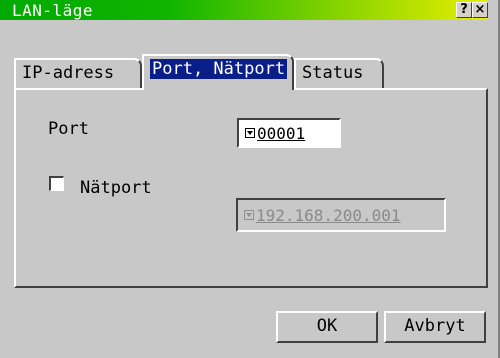 The image size is (500, 358). Describe the element at coordinates (281, 133) in the screenshot. I see `port-value: 00001` at that location.